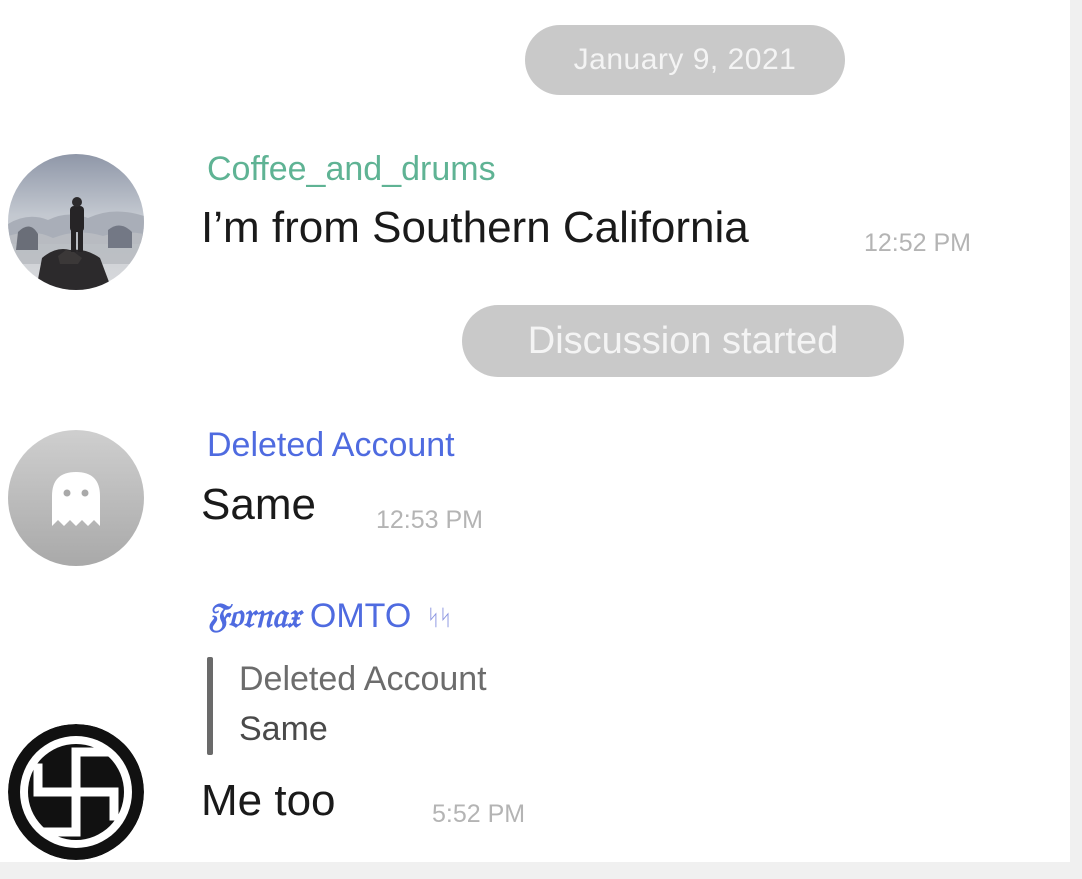 The height and width of the screenshot is (879, 1082). What do you see at coordinates (331, 445) in the screenshot?
I see `sender-name: Deleted Account` at bounding box center [331, 445].